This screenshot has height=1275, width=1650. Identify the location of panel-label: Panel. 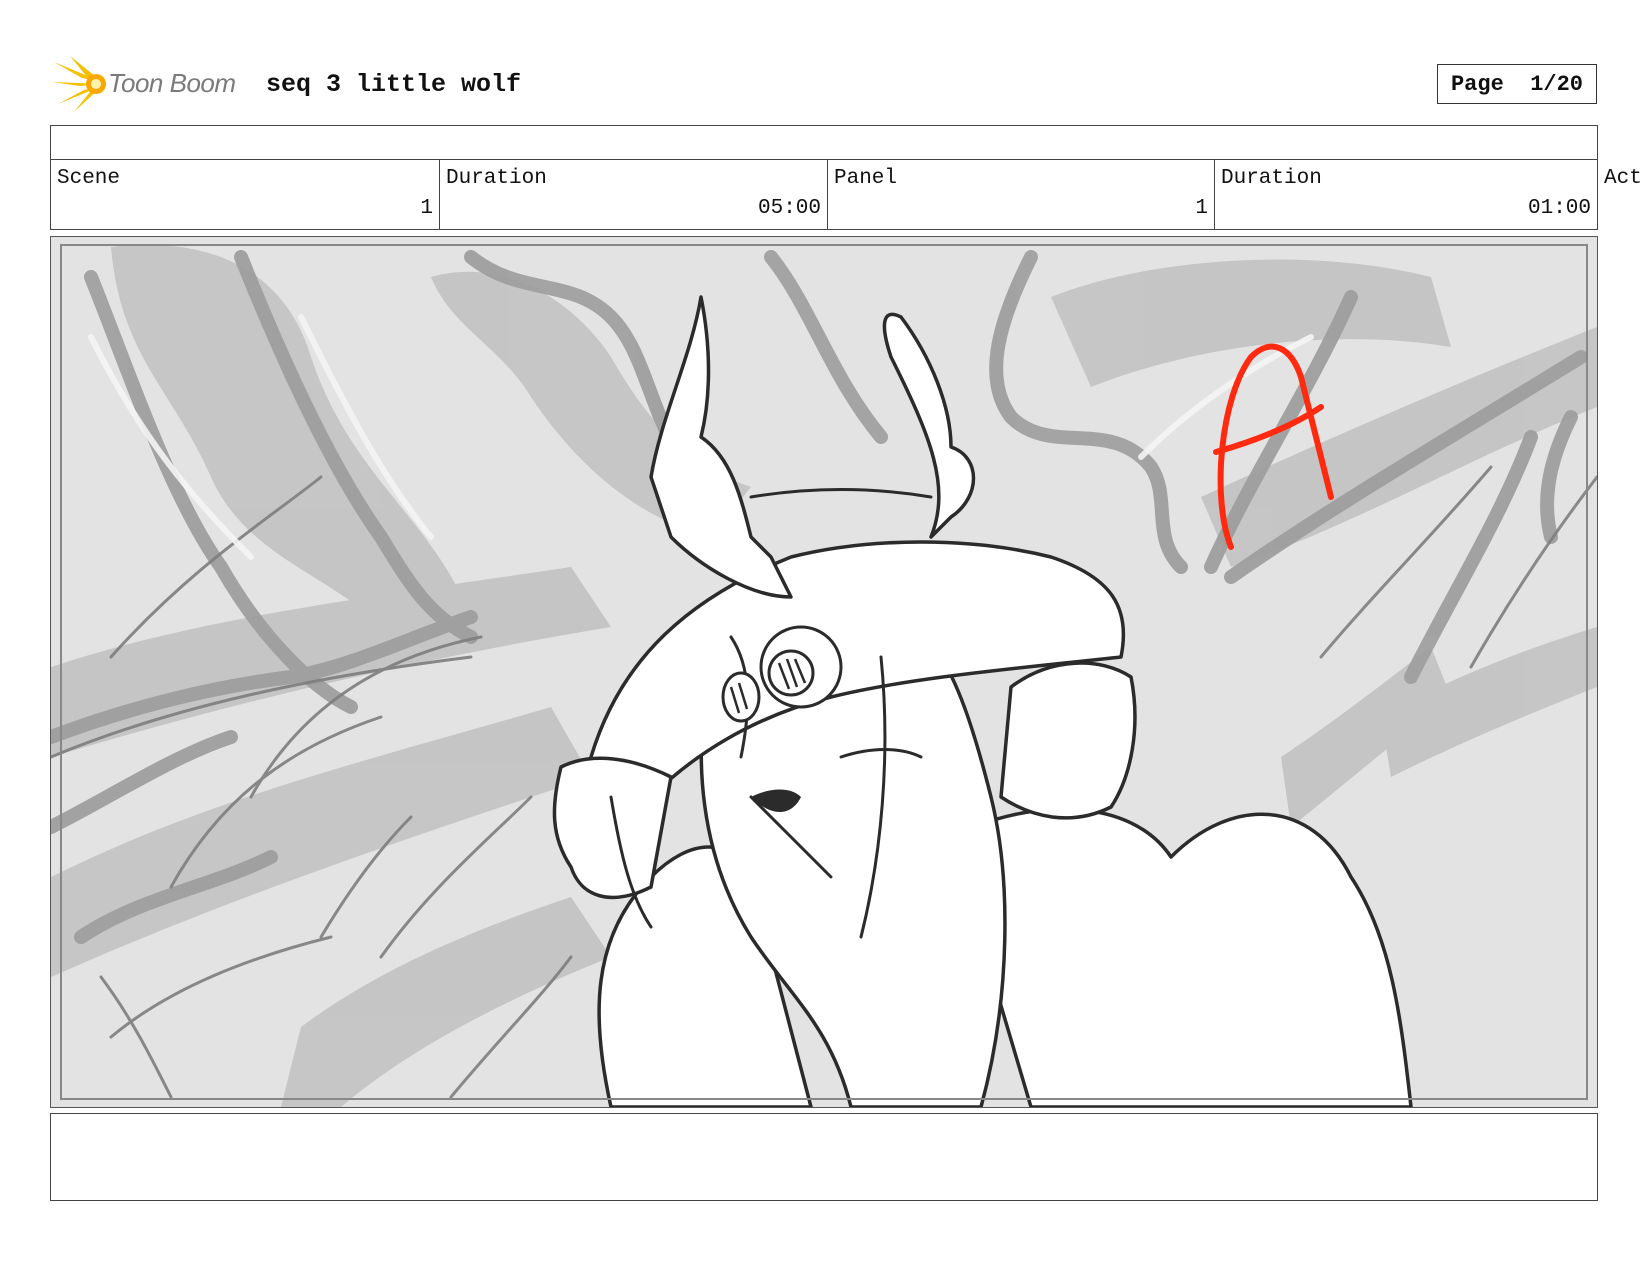
(866, 178).